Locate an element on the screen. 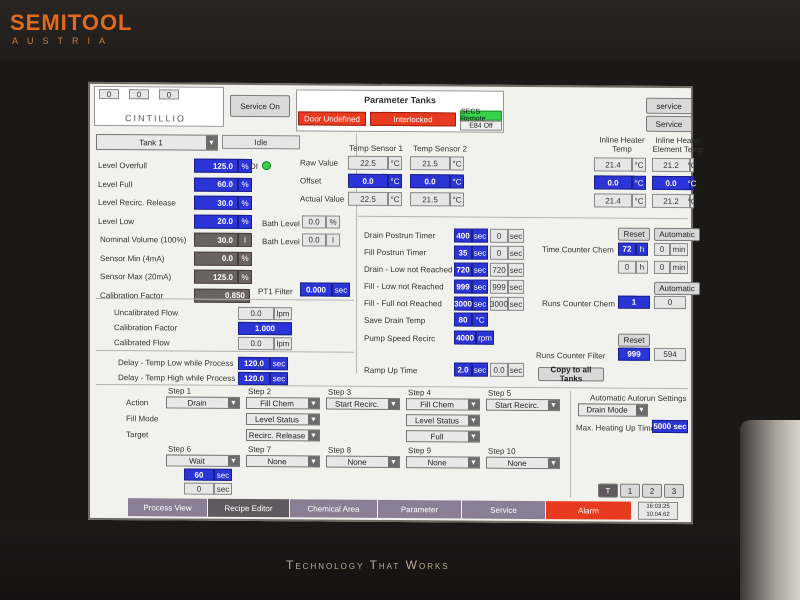  pager-button: 2 is located at coordinates (652, 490).